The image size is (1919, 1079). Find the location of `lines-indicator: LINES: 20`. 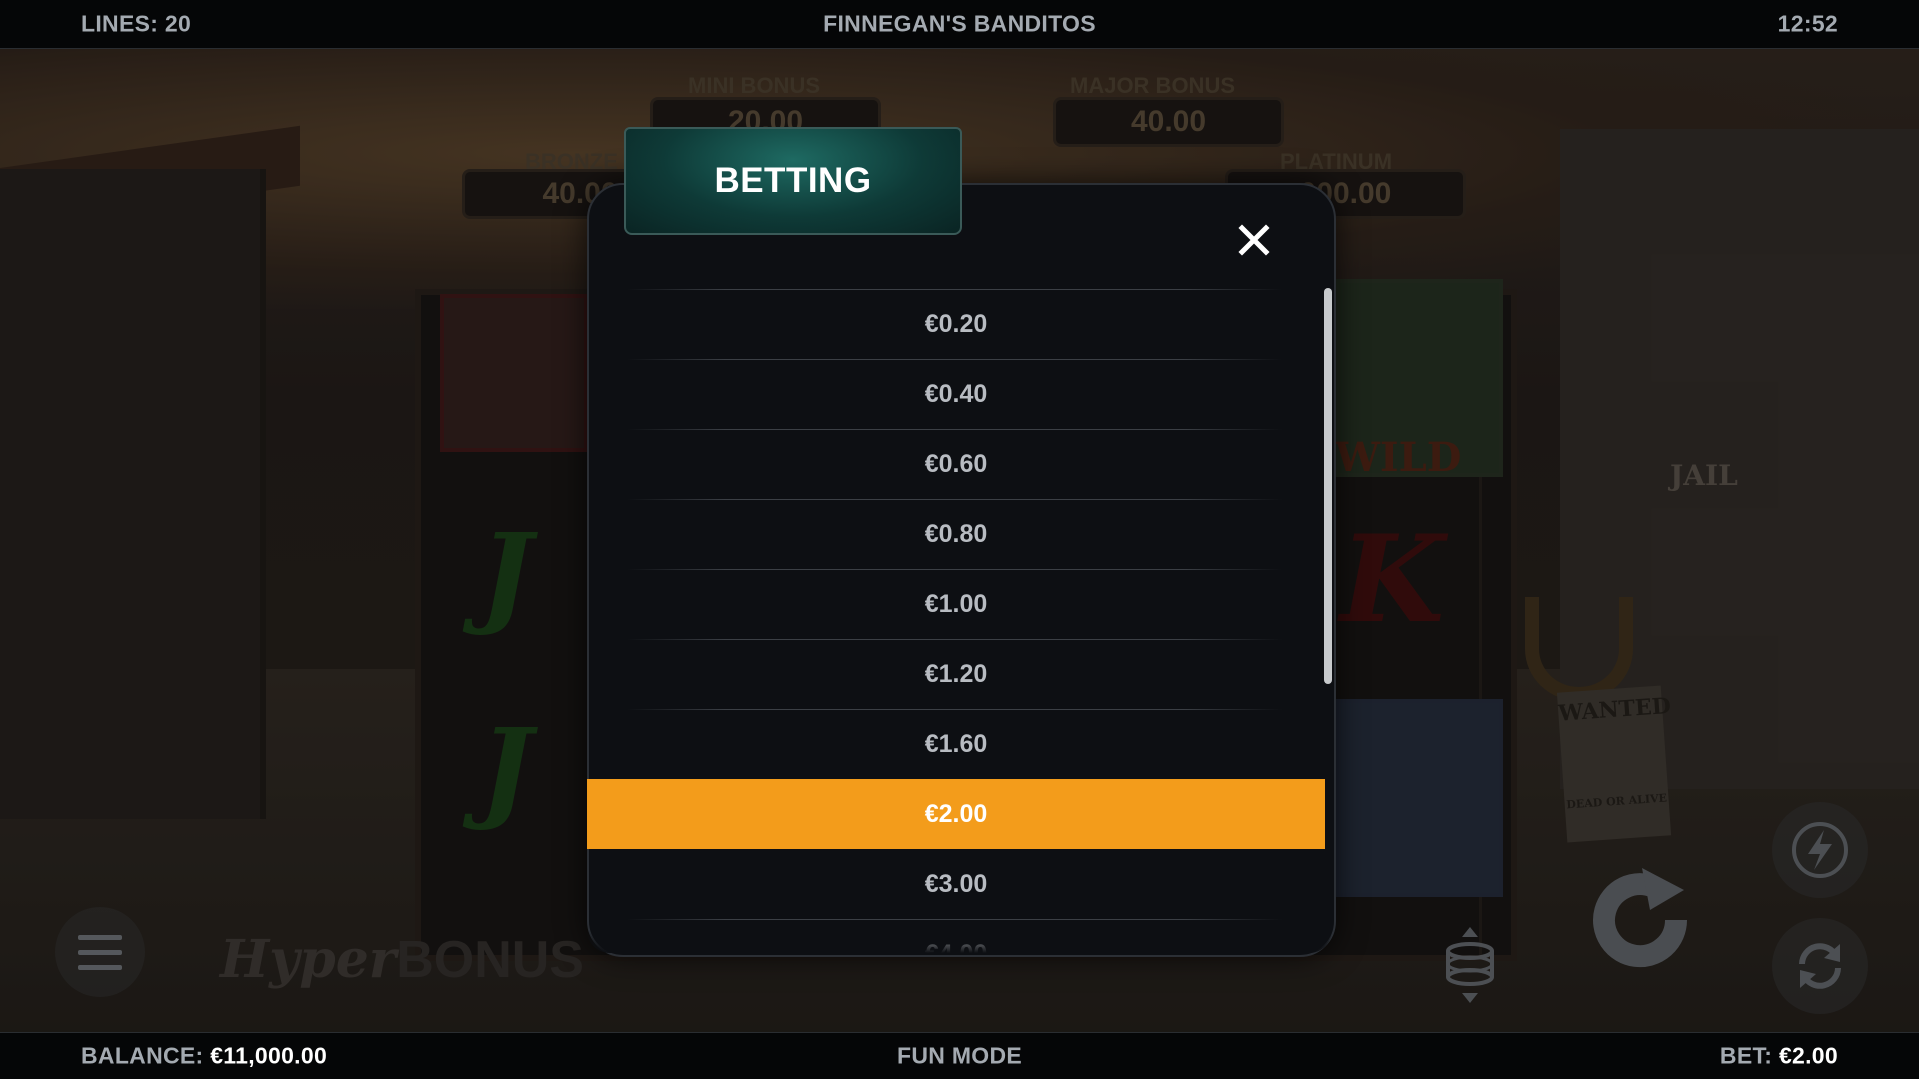

lines-indicator: LINES: 20 is located at coordinates (136, 23).